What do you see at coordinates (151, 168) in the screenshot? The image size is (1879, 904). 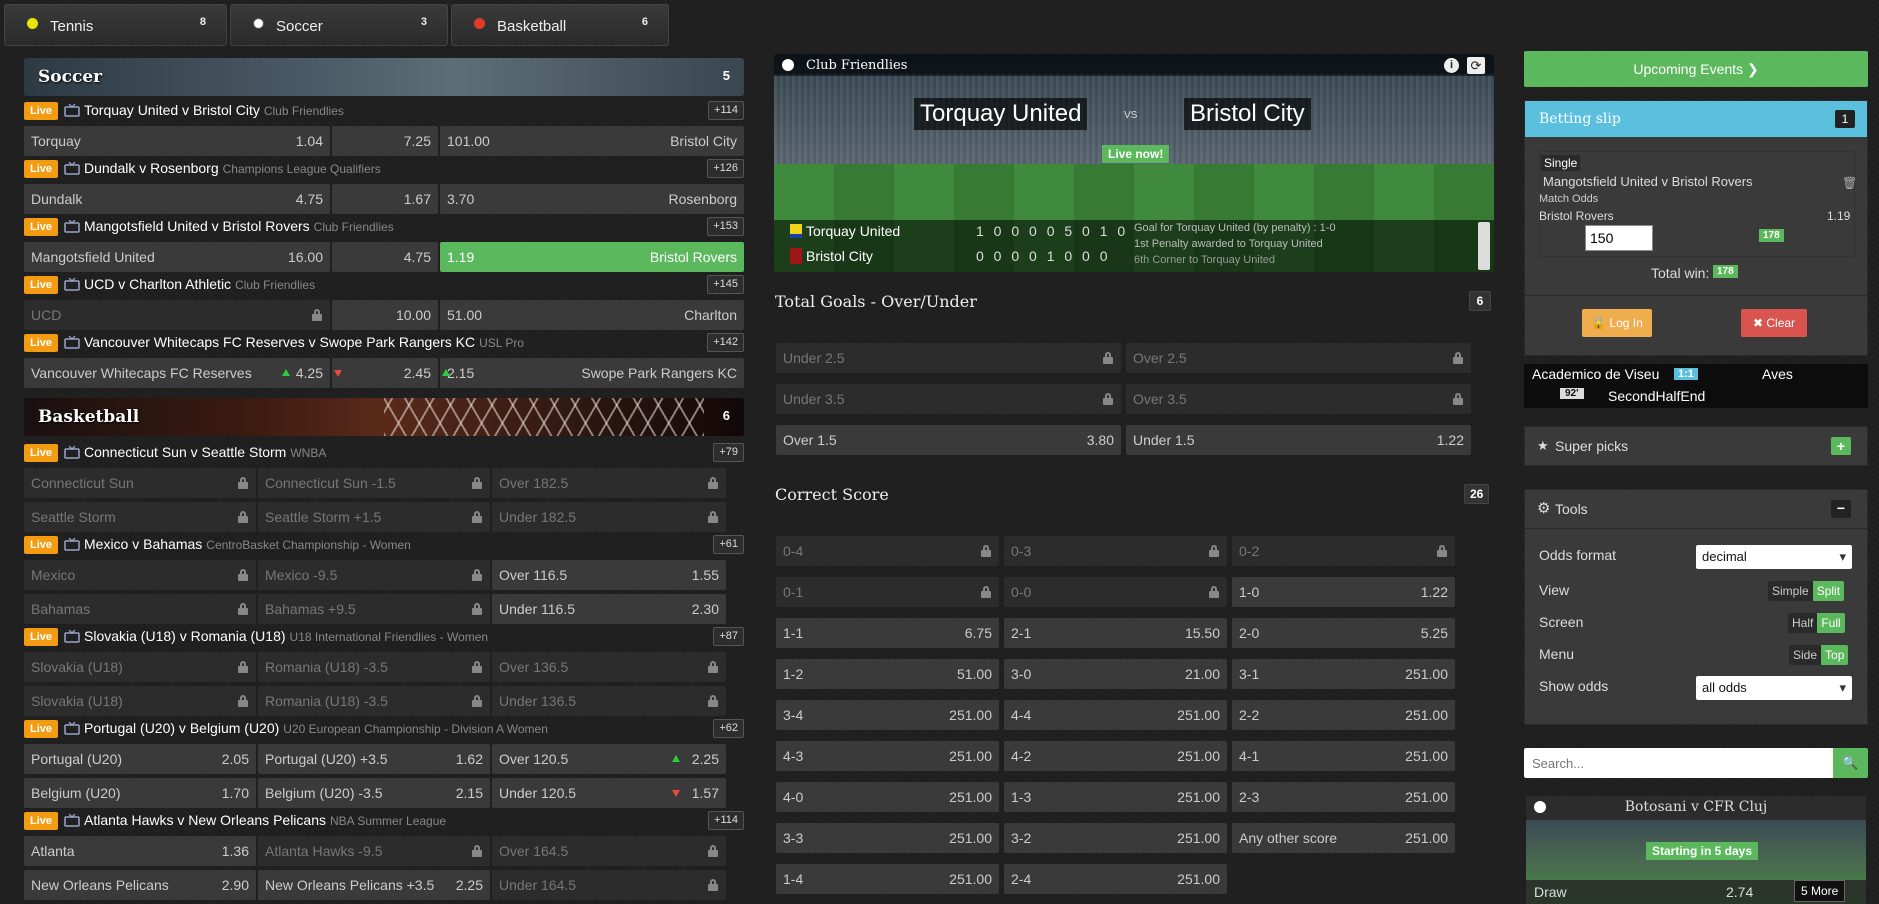 I see `match-name: Dundalk v Rosenborg` at bounding box center [151, 168].